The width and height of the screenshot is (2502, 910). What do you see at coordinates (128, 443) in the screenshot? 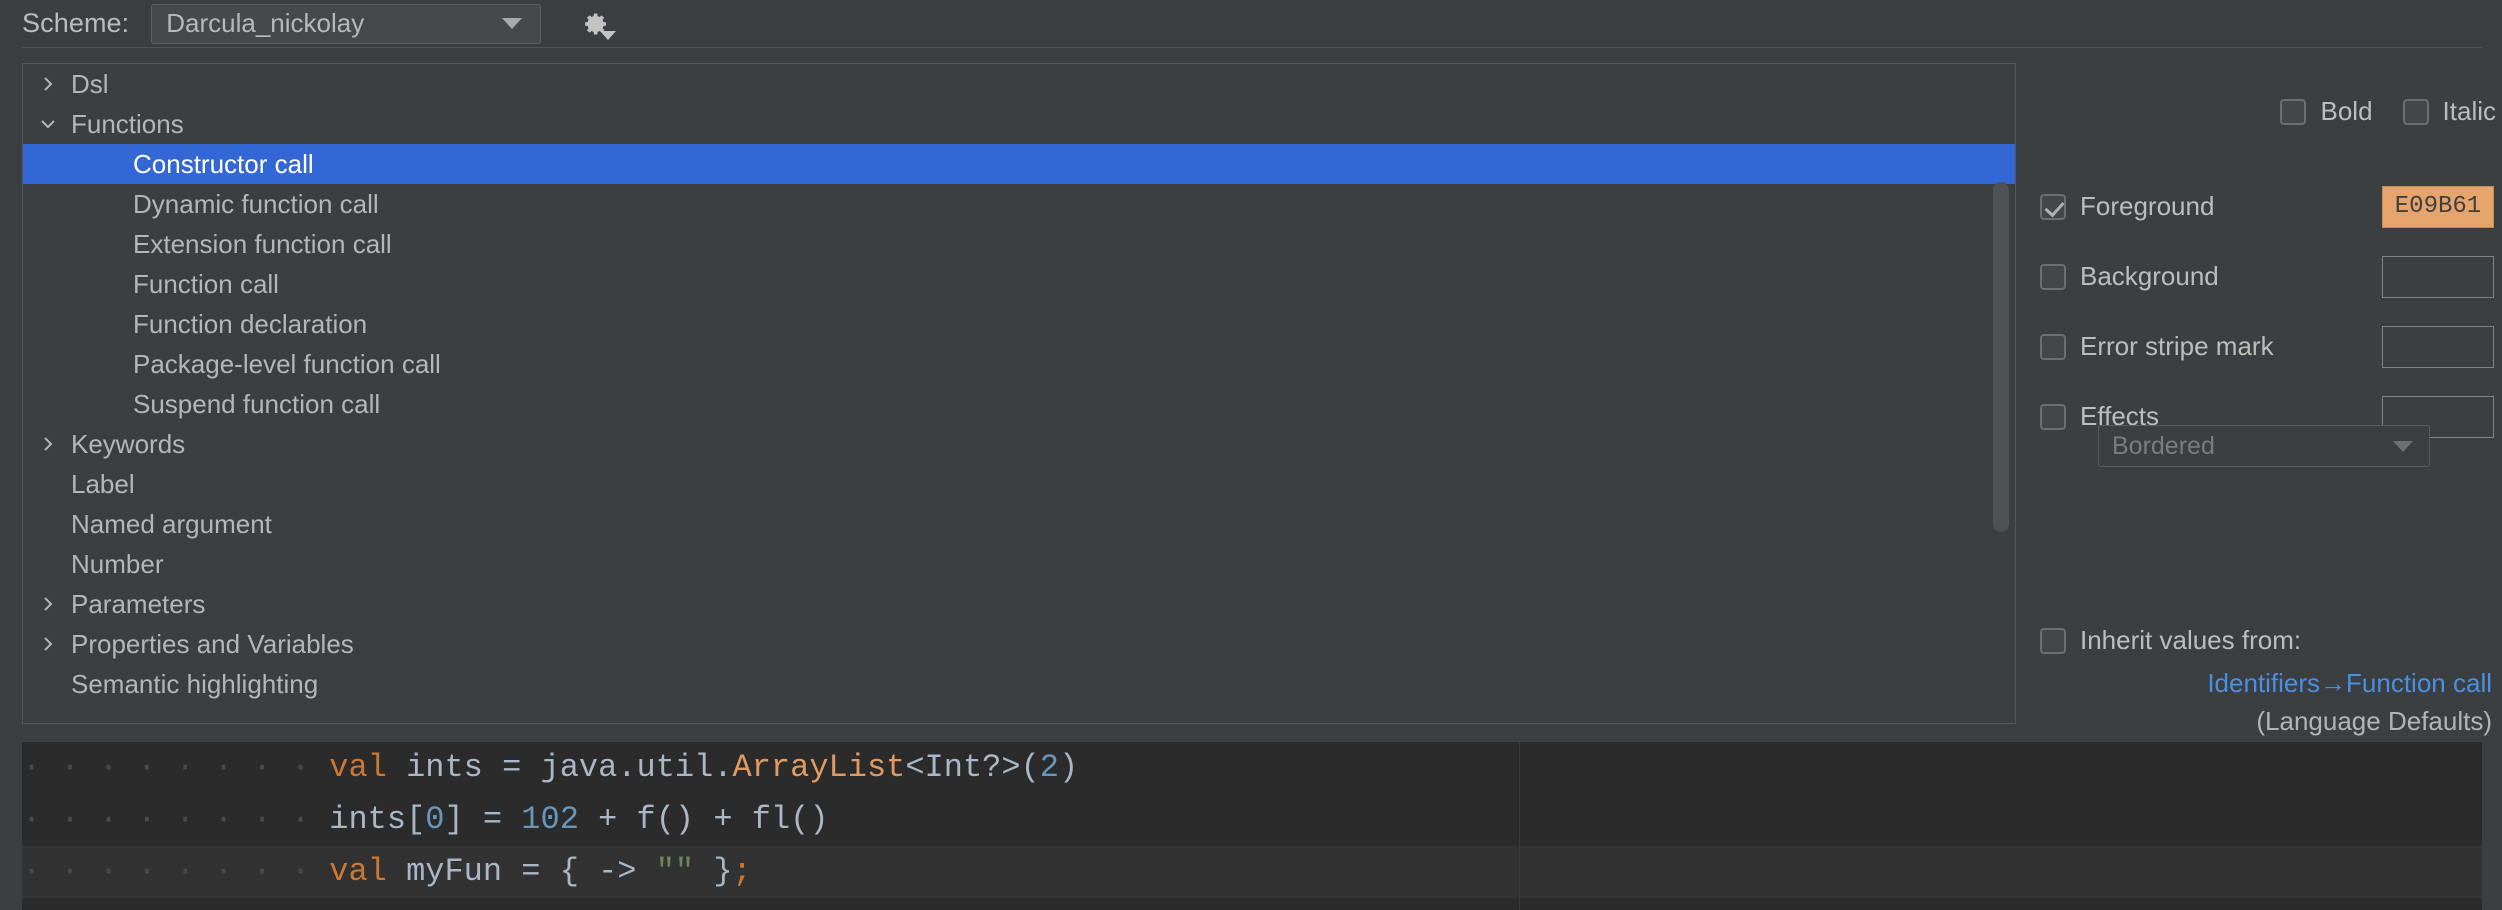
I see `tree-item-label: Keywords` at bounding box center [128, 443].